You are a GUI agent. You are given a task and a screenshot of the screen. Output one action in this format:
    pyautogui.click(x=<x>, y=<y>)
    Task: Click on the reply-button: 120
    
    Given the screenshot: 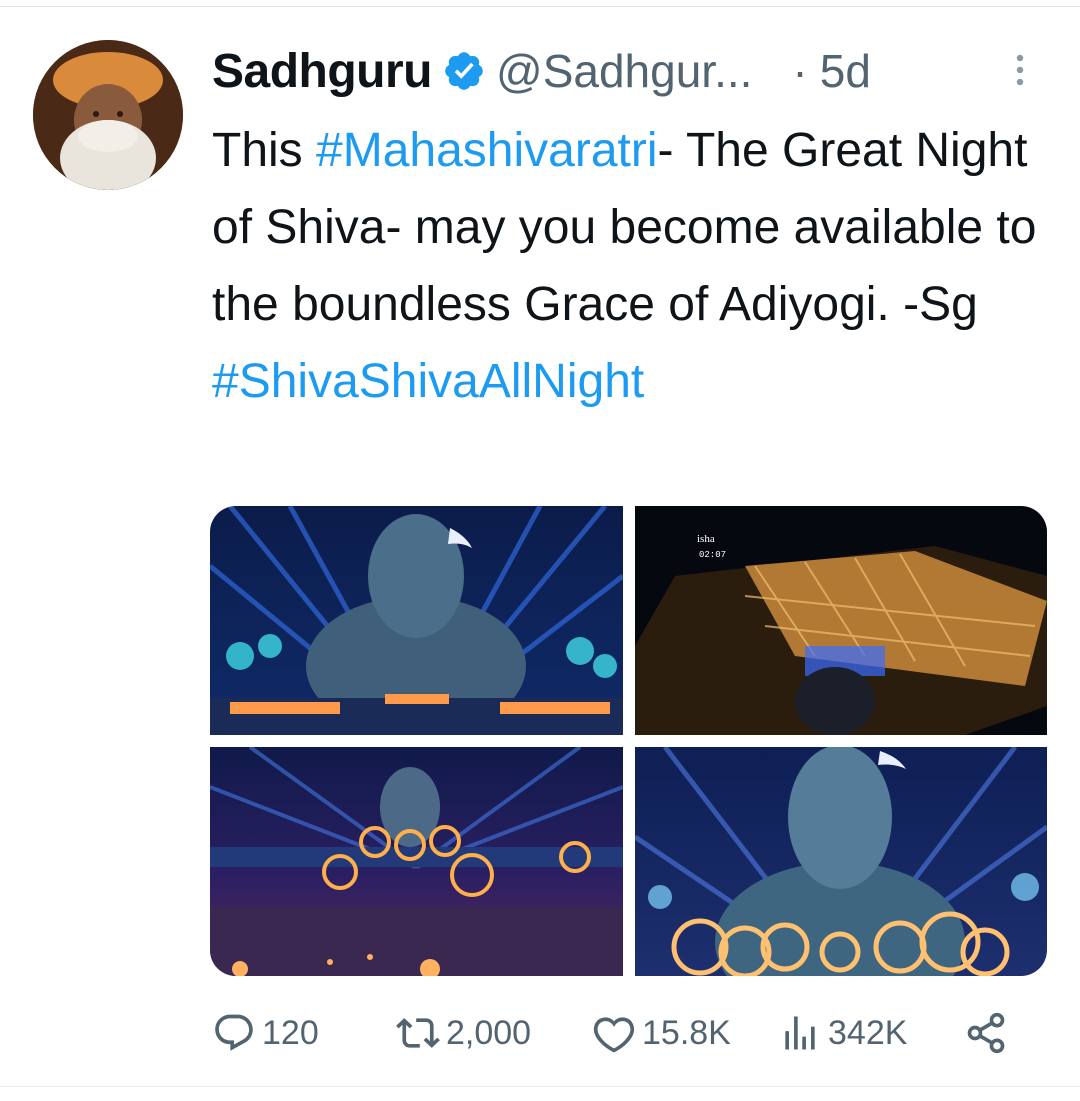 What is the action you would take?
    pyautogui.click(x=265, y=1033)
    